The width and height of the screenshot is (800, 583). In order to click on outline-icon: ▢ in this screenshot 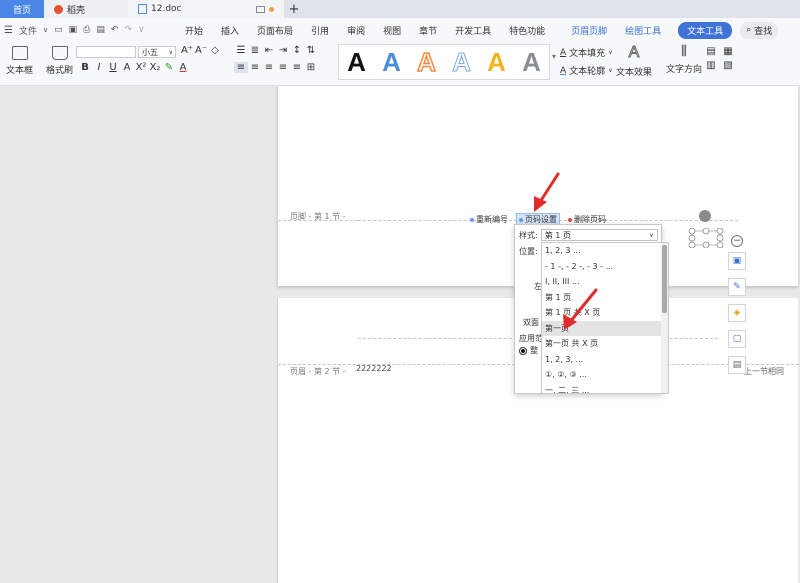, I will do `click(737, 339)`.